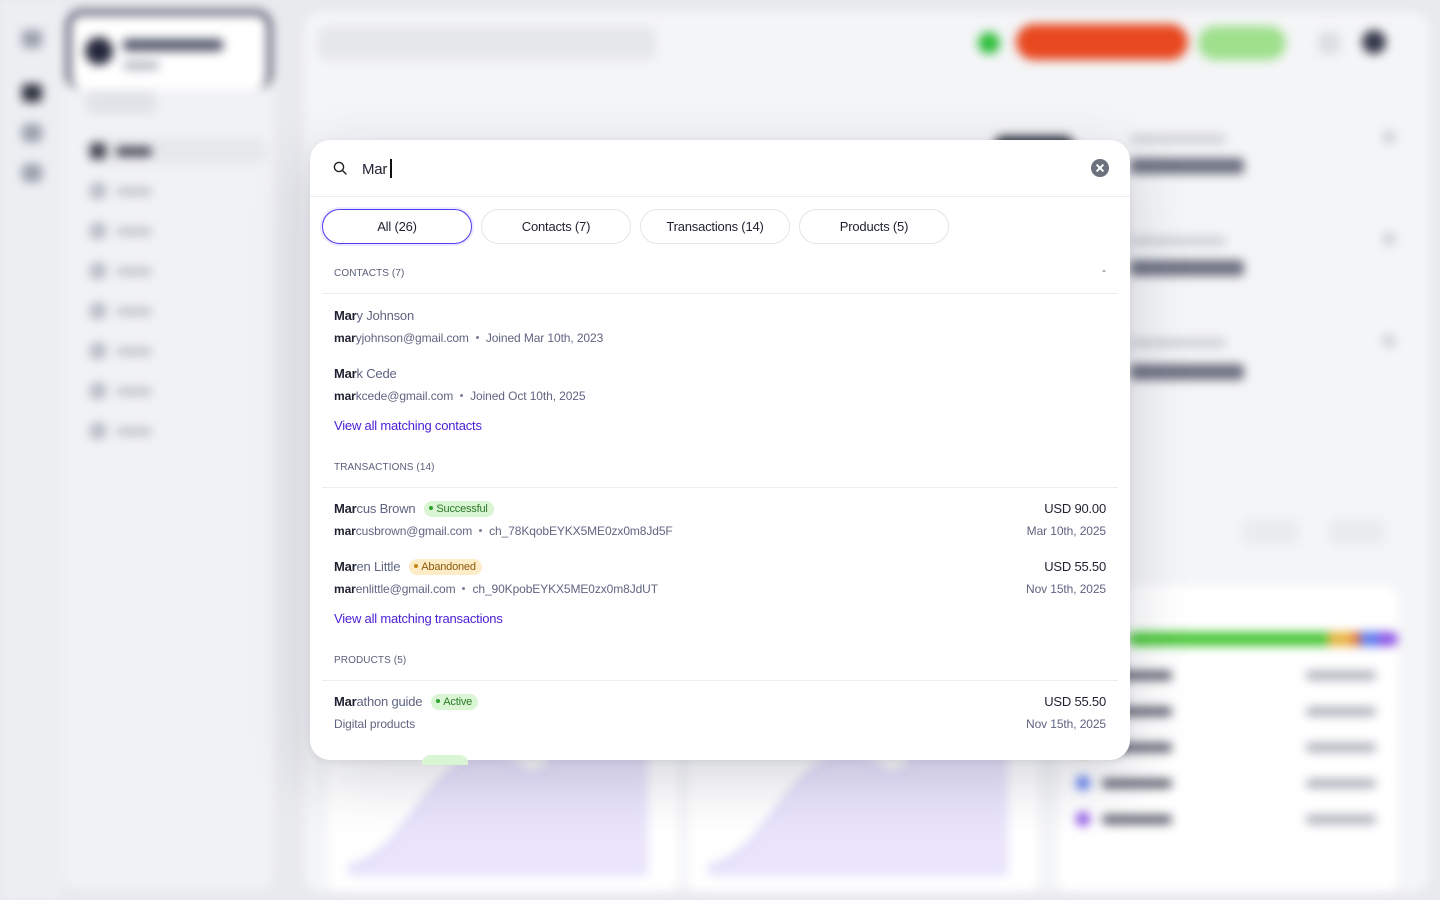  Describe the element at coordinates (556, 226) in the screenshot. I see `tab-contacts: Contacts (7)` at that location.